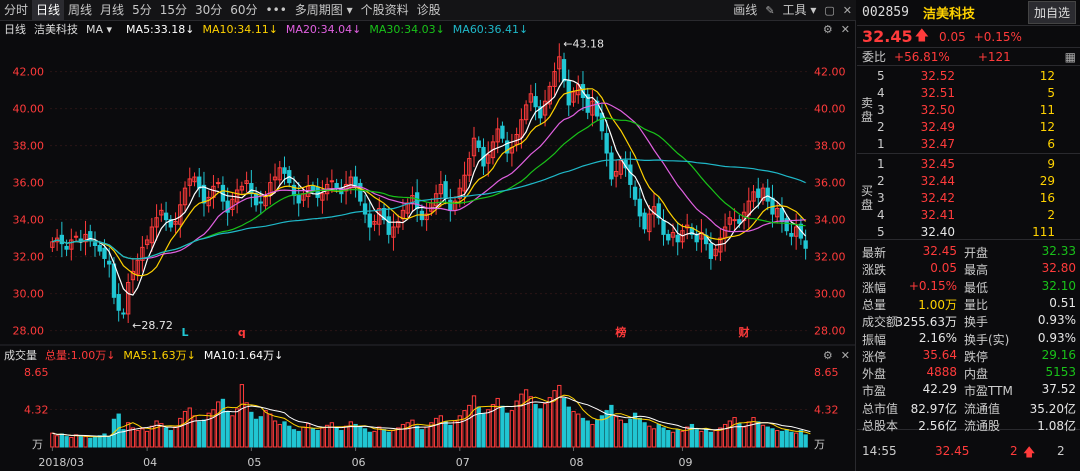 This screenshot has width=1080, height=471. Describe the element at coordinates (977, 182) in the screenshot. I see `bid-row: 2 32.44 29` at that location.